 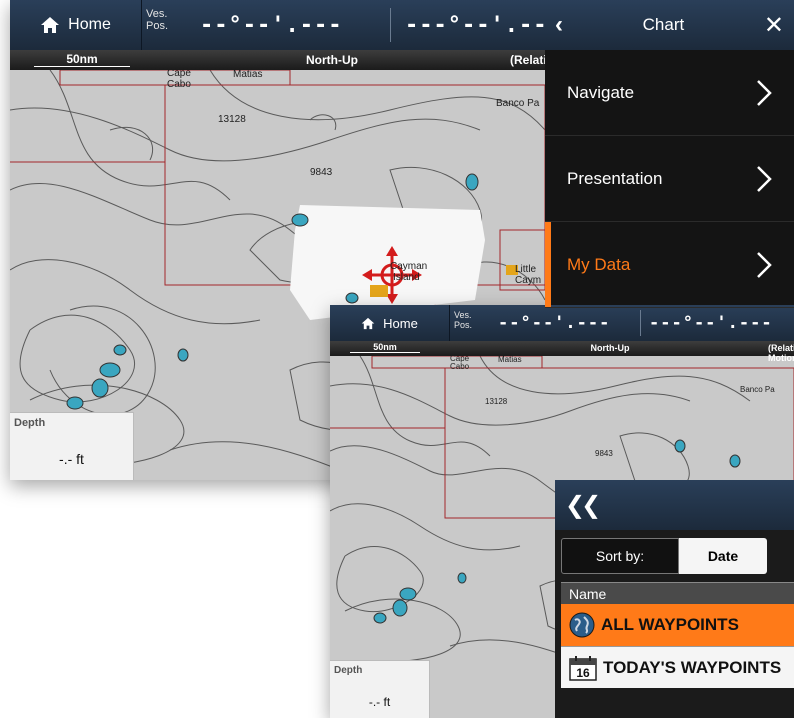 I want to click on menu-item-navigate: Navigate, so click(x=669, y=93).